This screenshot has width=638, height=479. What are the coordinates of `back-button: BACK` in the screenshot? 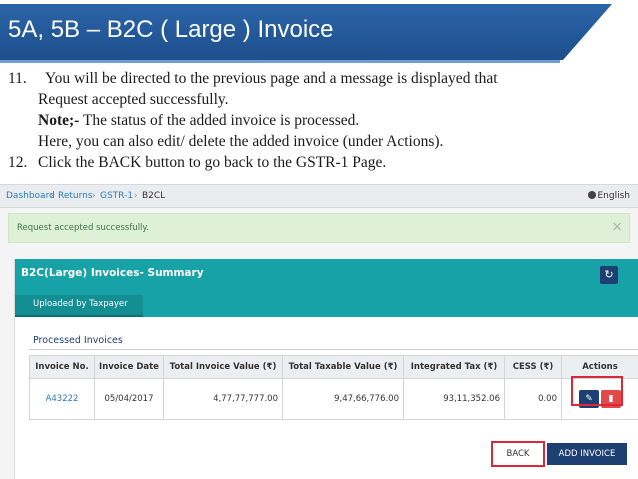 It's located at (518, 454).